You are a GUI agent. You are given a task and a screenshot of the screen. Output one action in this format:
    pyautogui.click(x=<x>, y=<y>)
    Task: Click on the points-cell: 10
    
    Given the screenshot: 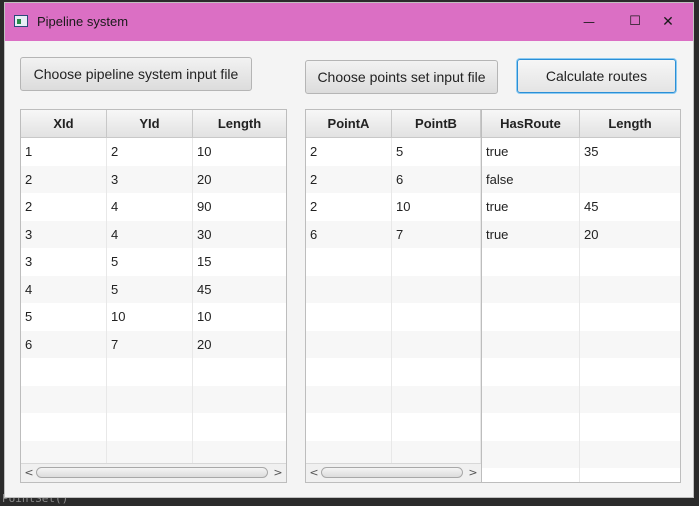 What is the action you would take?
    pyautogui.click(x=436, y=207)
    